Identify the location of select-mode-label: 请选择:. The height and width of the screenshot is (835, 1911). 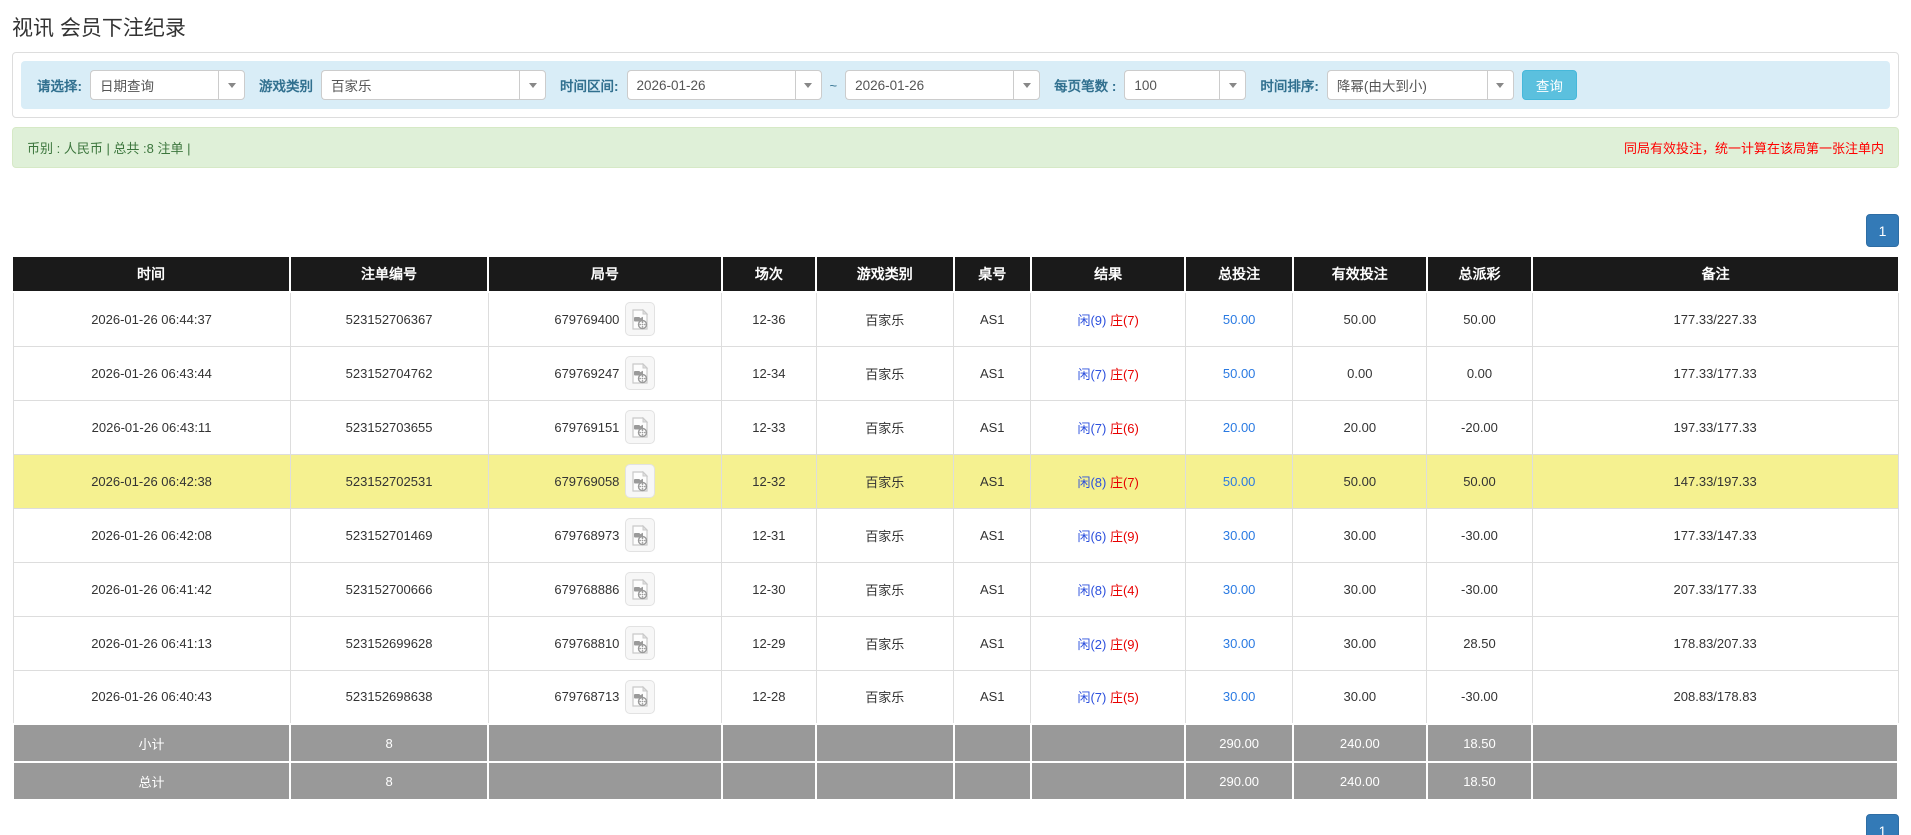
(59, 86).